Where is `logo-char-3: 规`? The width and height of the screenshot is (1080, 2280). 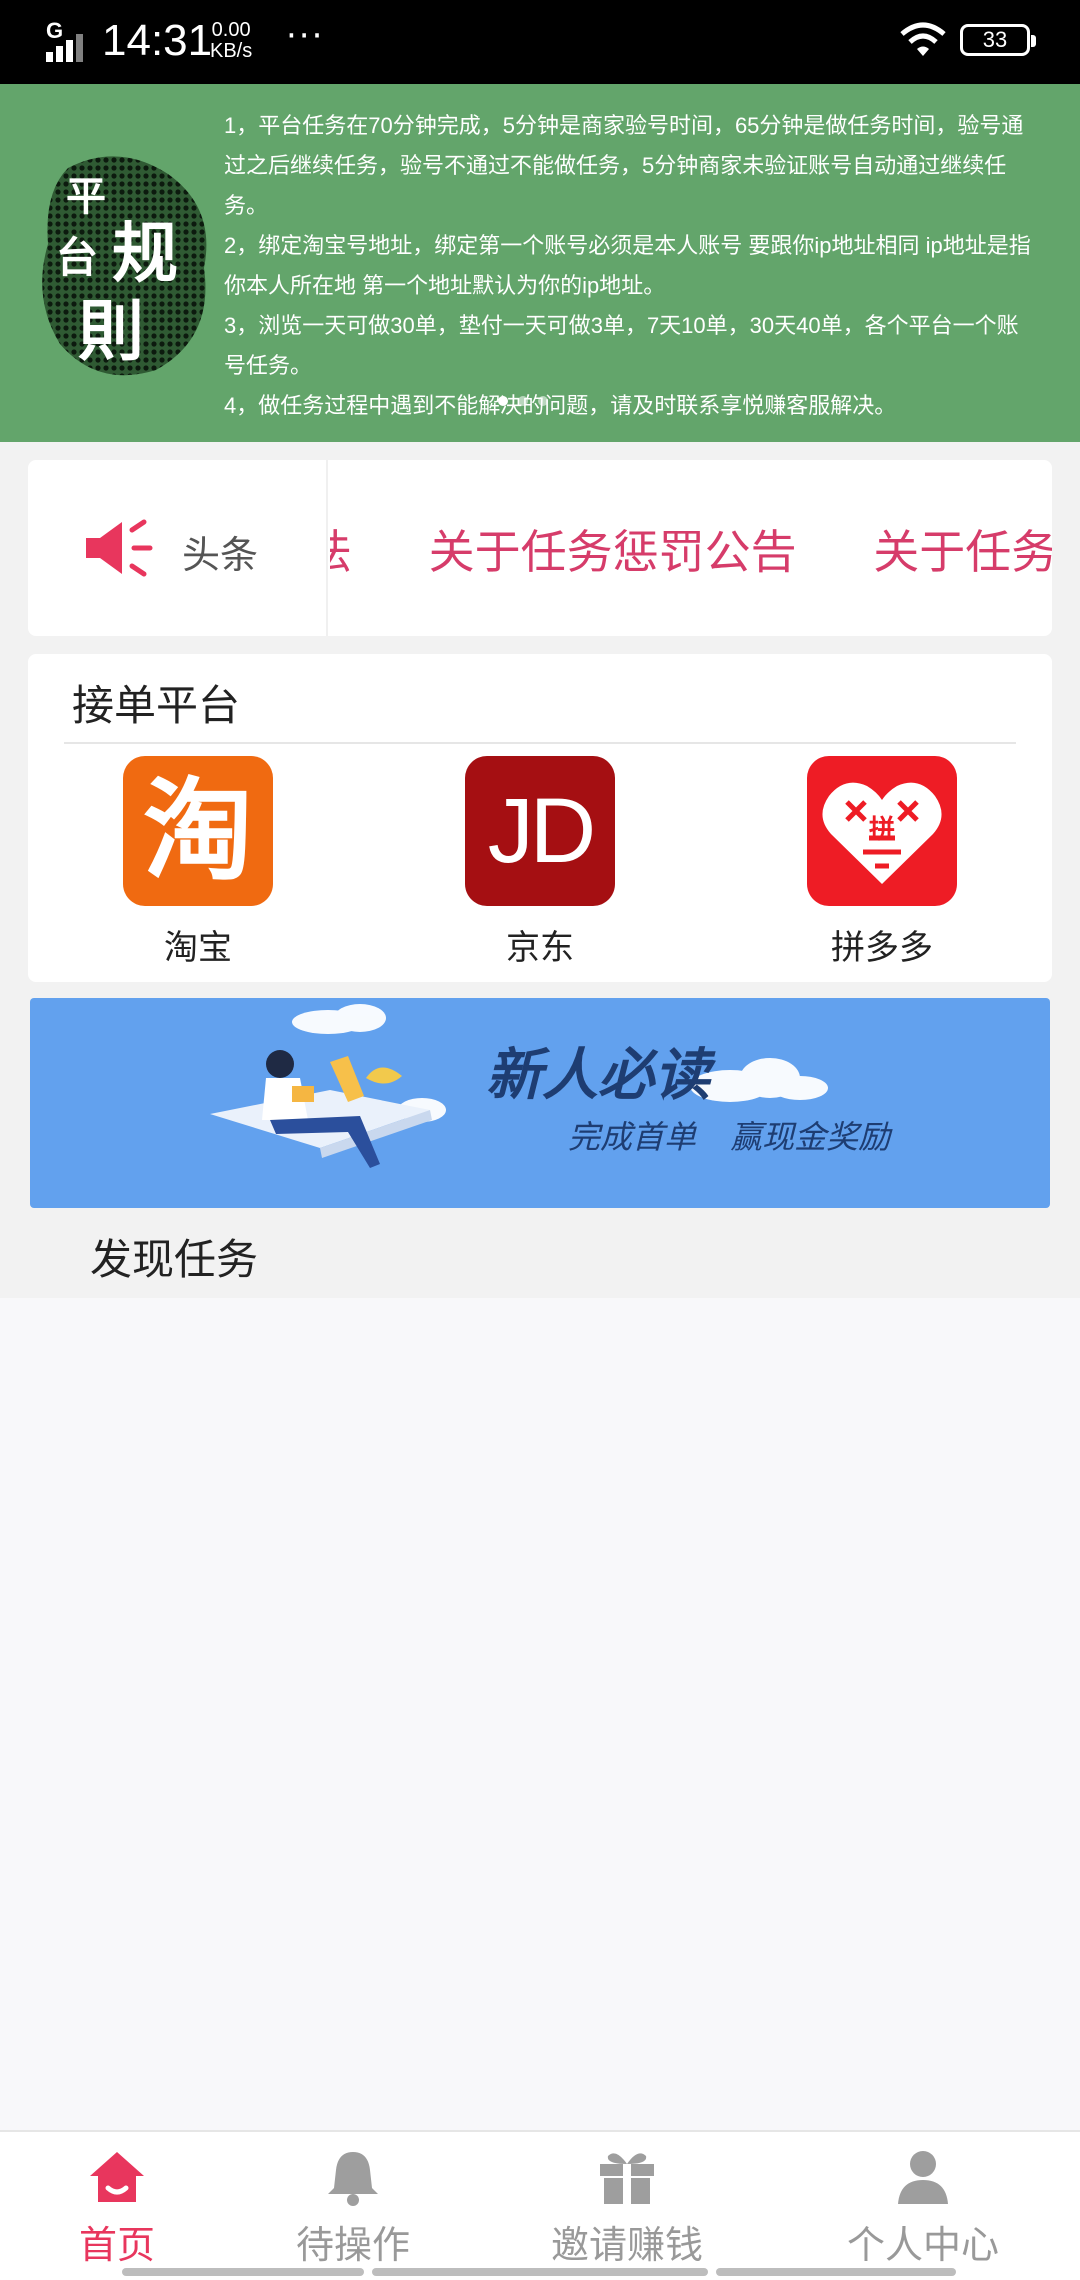 logo-char-3: 规 is located at coordinates (145, 253).